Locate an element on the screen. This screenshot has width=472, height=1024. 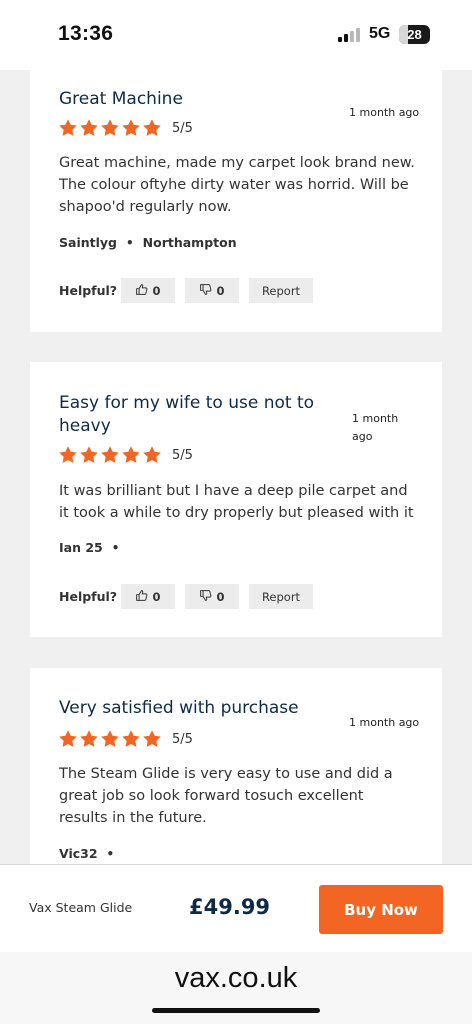
review-author: Ian 25 • is located at coordinates (93, 547).